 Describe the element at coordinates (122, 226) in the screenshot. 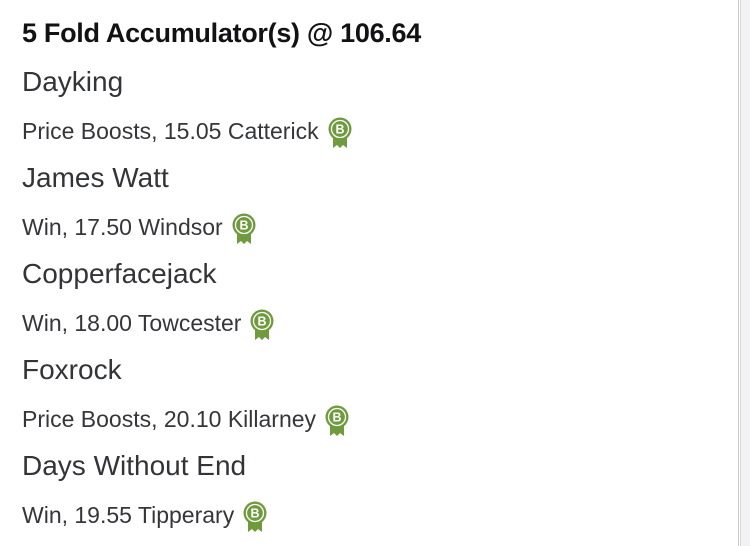

I see `market-time-course: Win, 17.50 Windsor` at that location.